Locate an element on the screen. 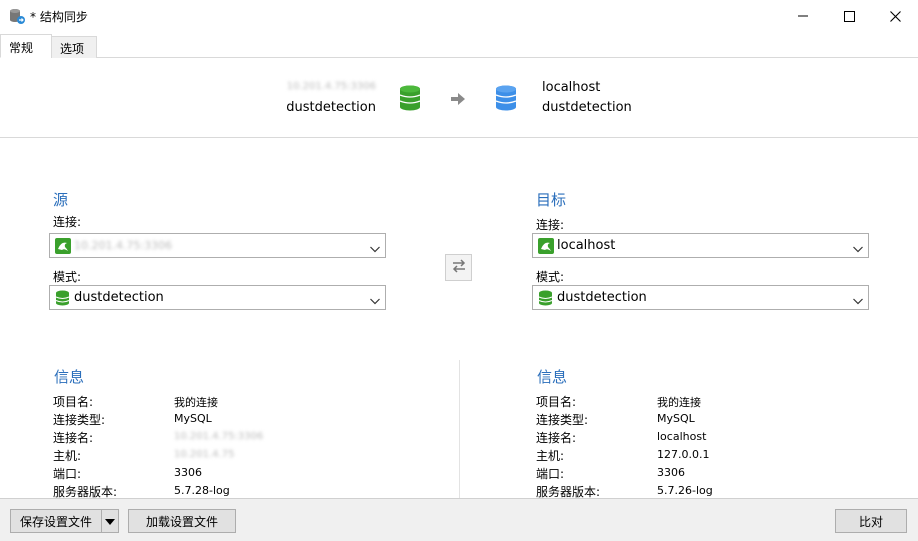 This screenshot has height=541, width=918. source-info-key: 项目名: is located at coordinates (73, 402).